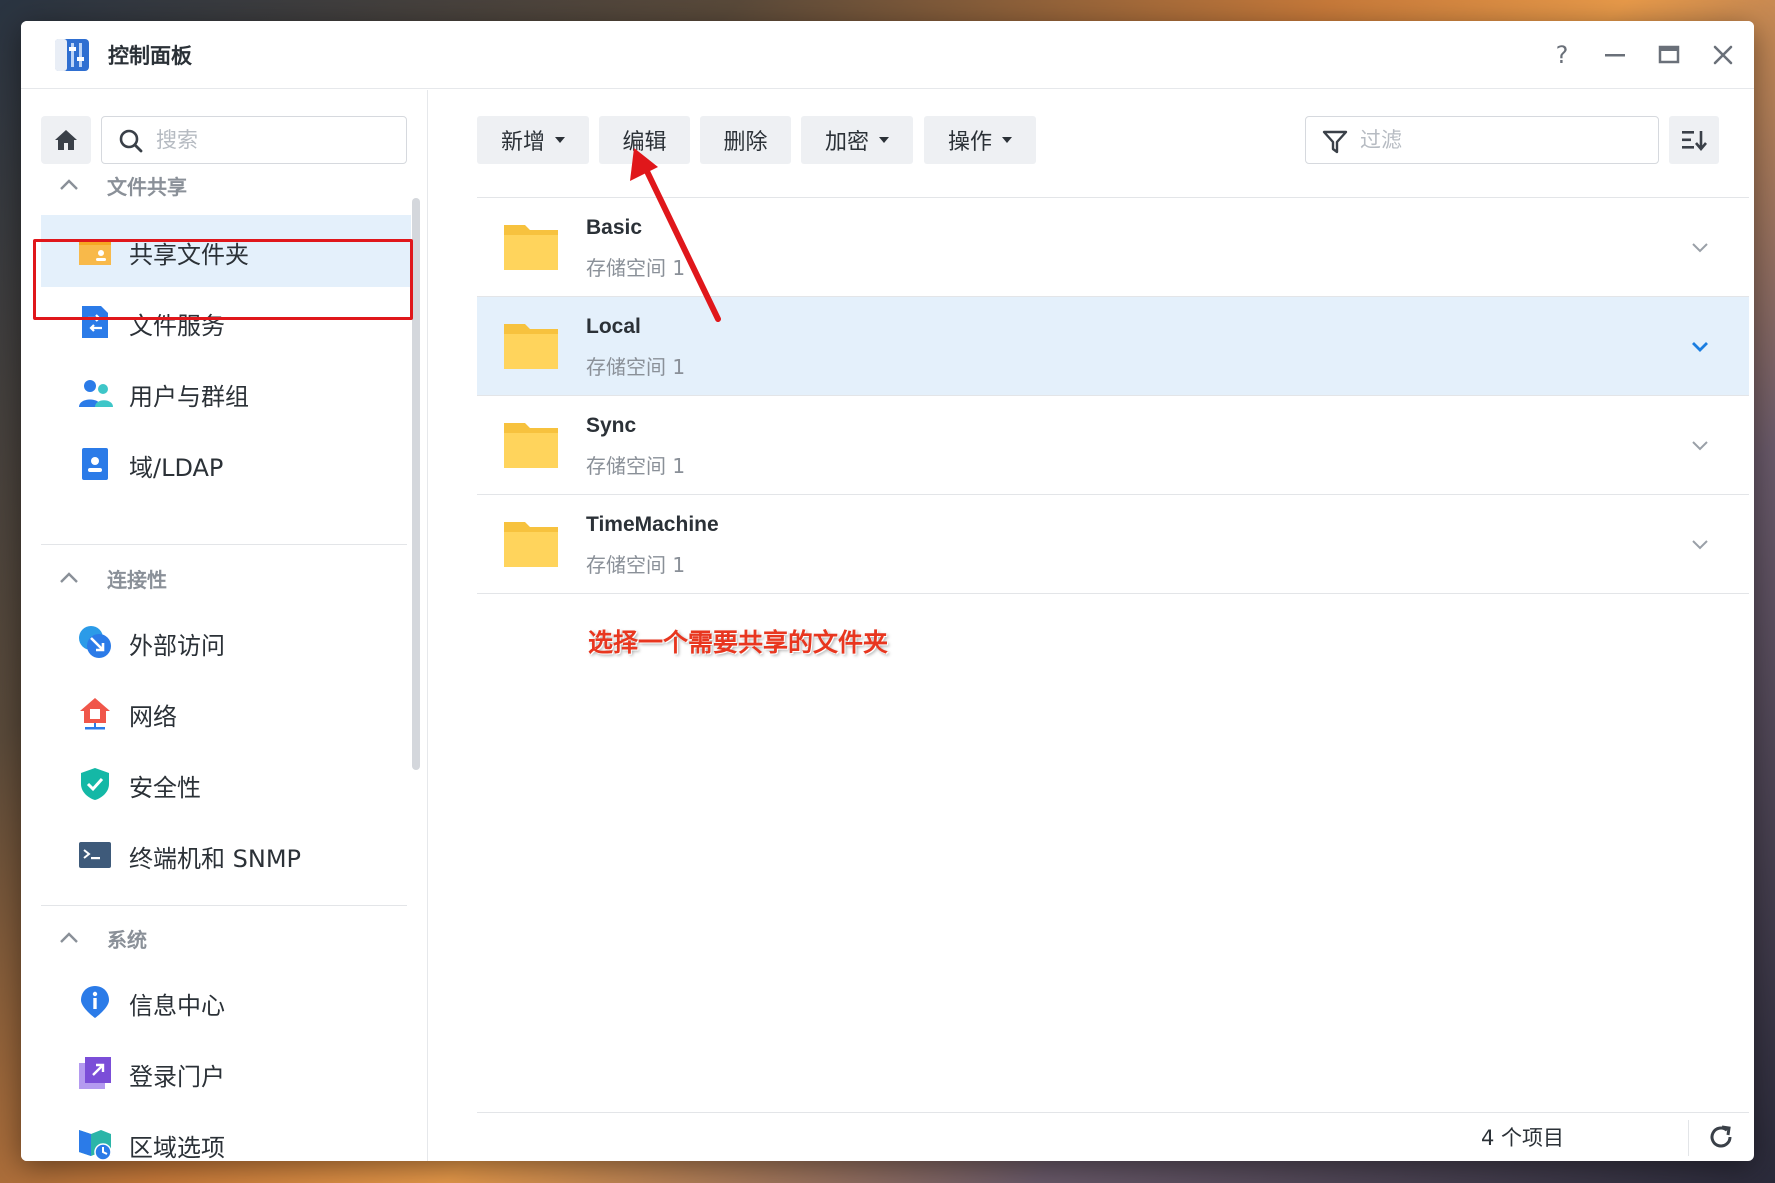 The width and height of the screenshot is (1775, 1183). I want to click on sidebar-item-label: 外部访问, so click(177, 646).